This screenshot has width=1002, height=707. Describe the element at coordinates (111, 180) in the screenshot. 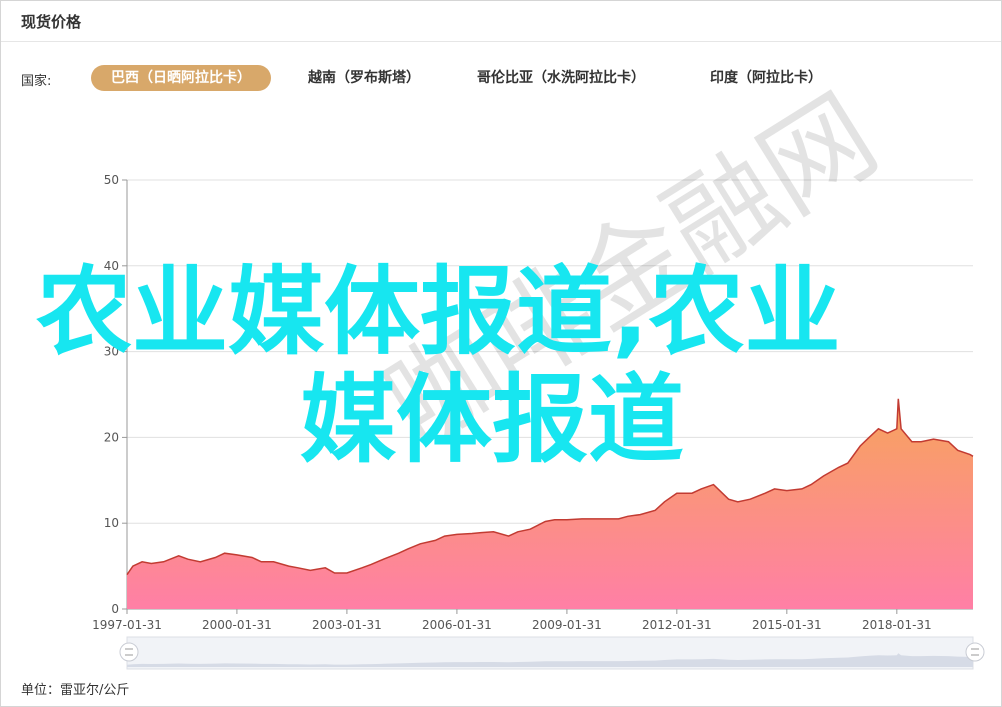

I see `y-tick-label: 50` at that location.